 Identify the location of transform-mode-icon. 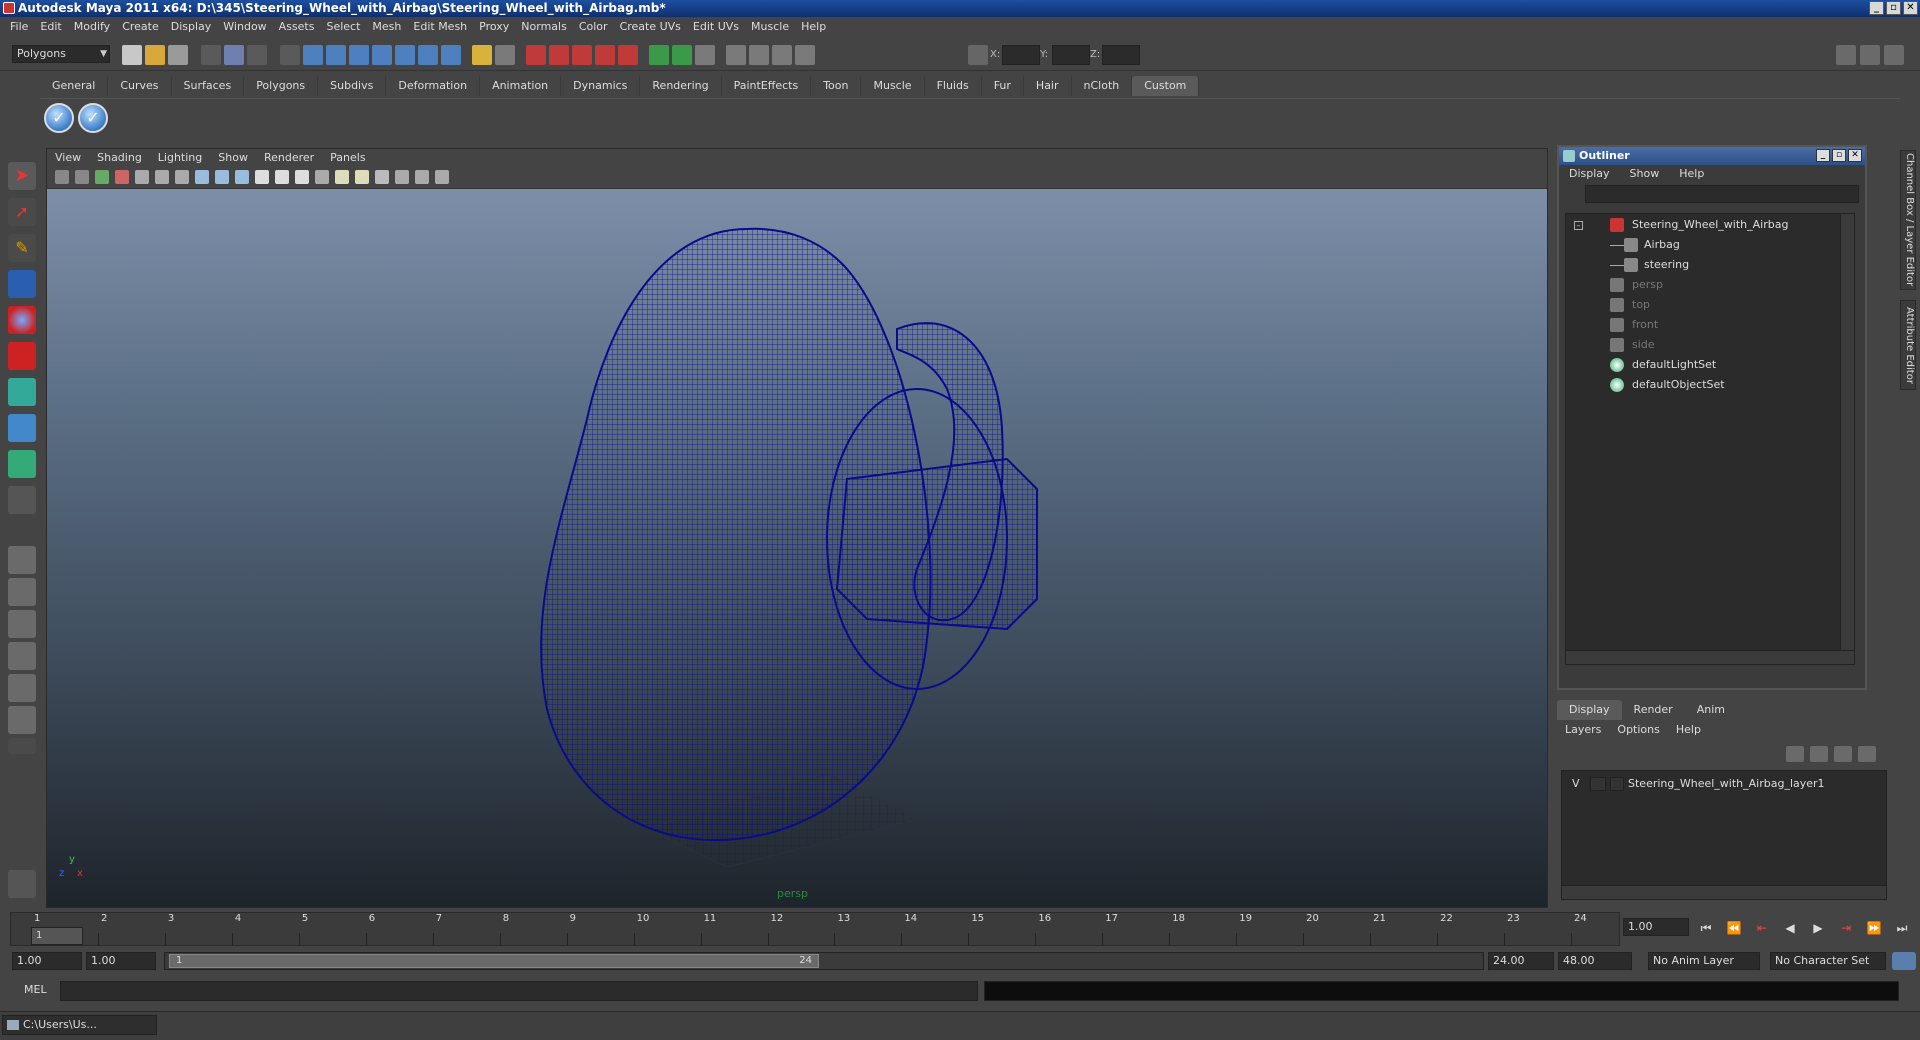
(978, 55).